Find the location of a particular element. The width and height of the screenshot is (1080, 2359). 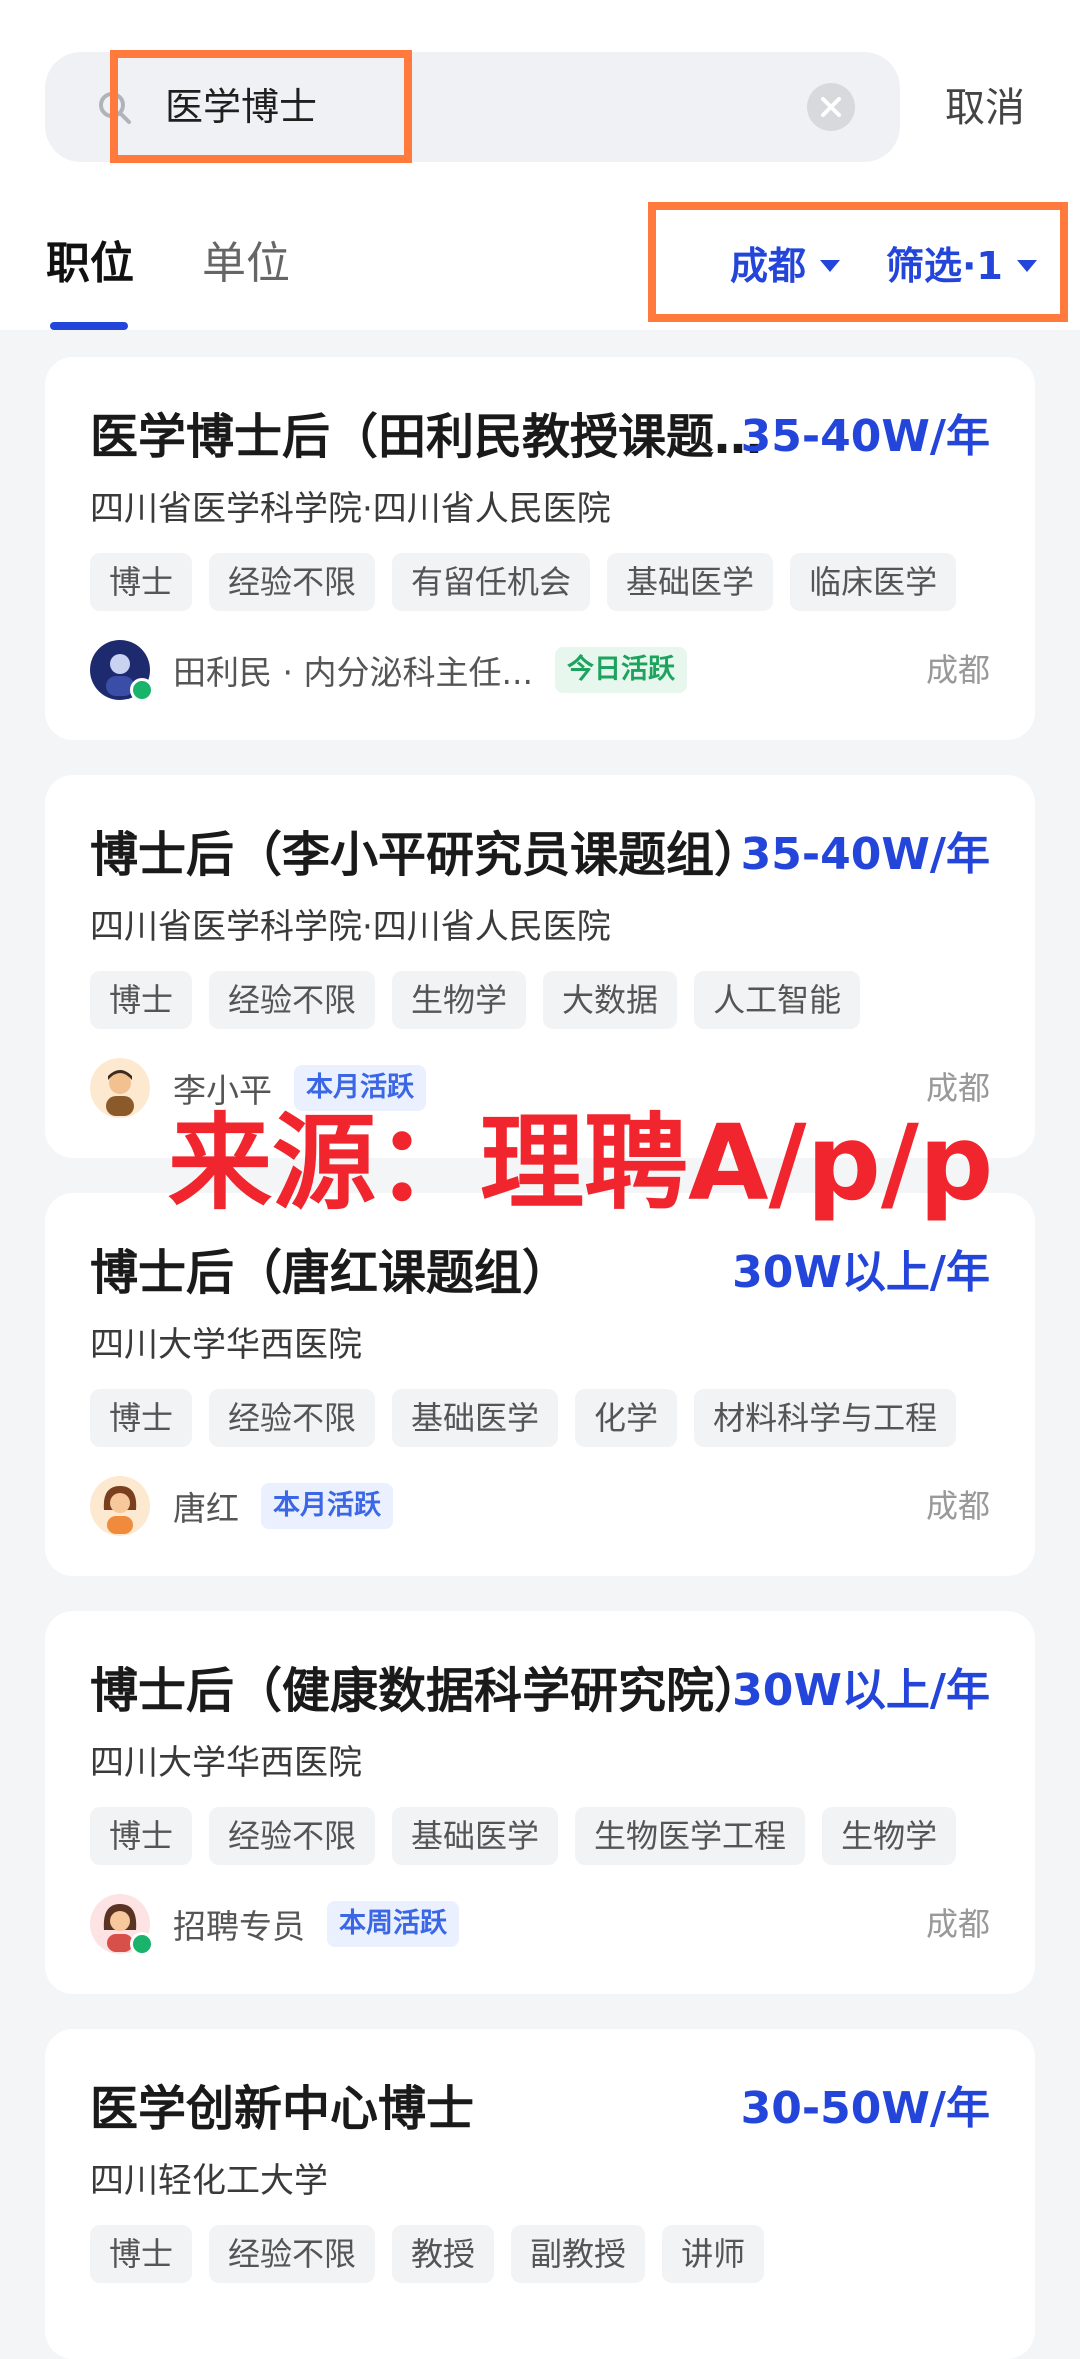

job-title: 医学博士后（田利民教授课题组） is located at coordinates (435, 437).